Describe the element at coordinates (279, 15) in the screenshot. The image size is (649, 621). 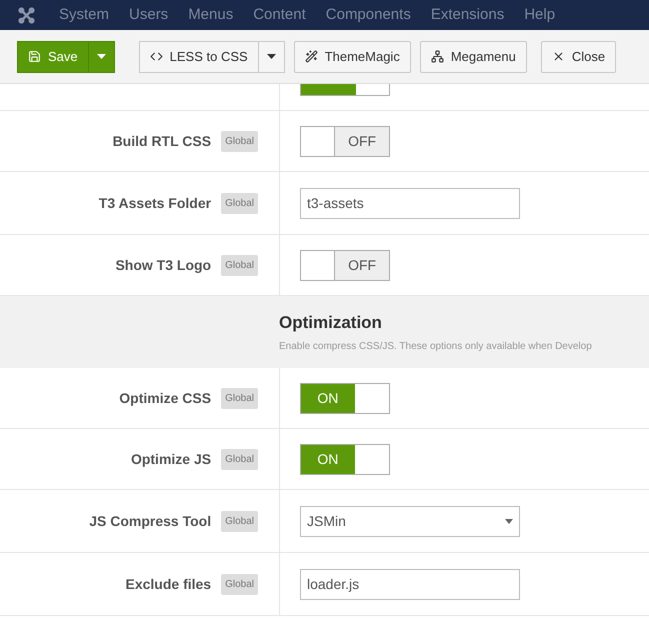
I see `menu-item: Content` at that location.